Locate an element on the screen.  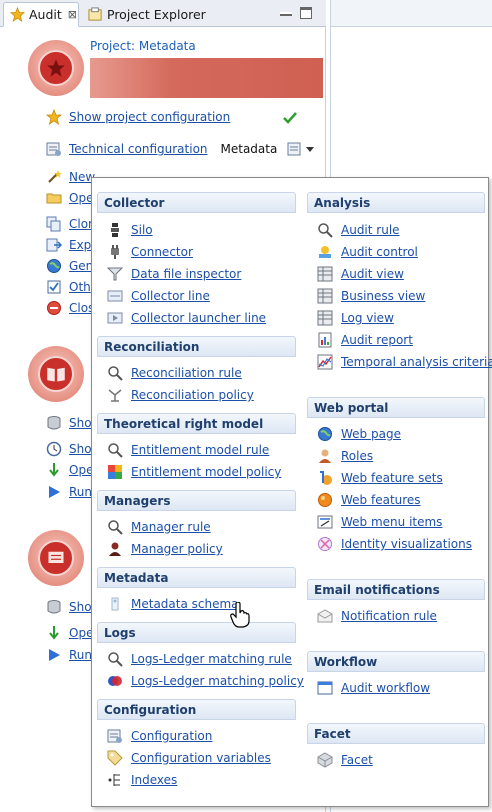
menu-item-label: Web menu items is located at coordinates (391, 522).